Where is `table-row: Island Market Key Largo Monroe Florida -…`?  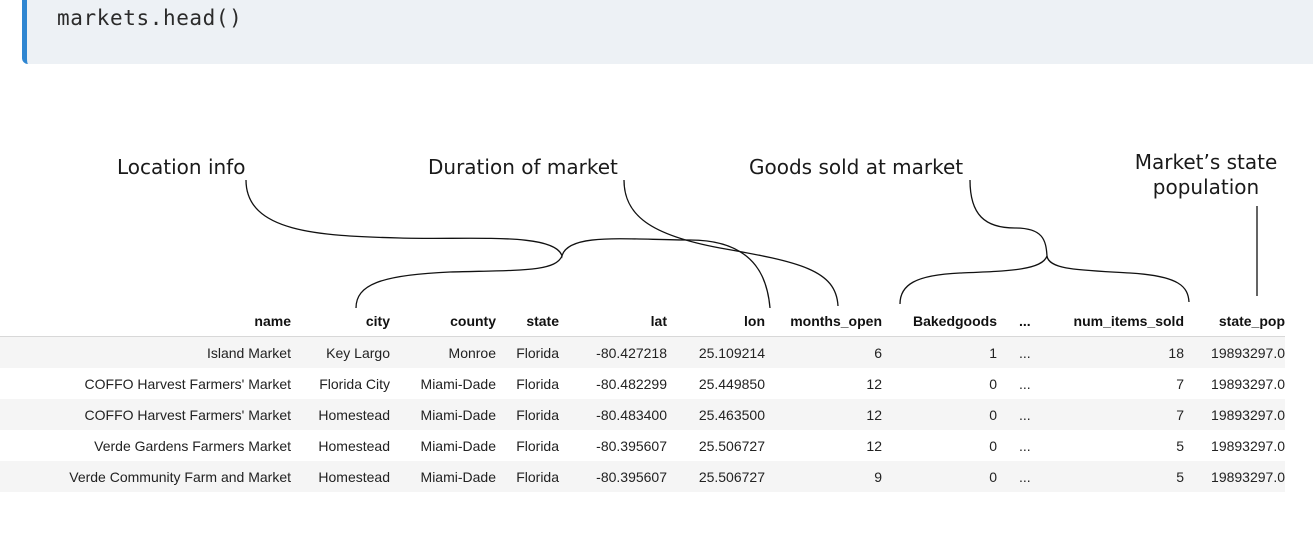 table-row: Island Market Key Largo Monroe Florida -… is located at coordinates (642, 352).